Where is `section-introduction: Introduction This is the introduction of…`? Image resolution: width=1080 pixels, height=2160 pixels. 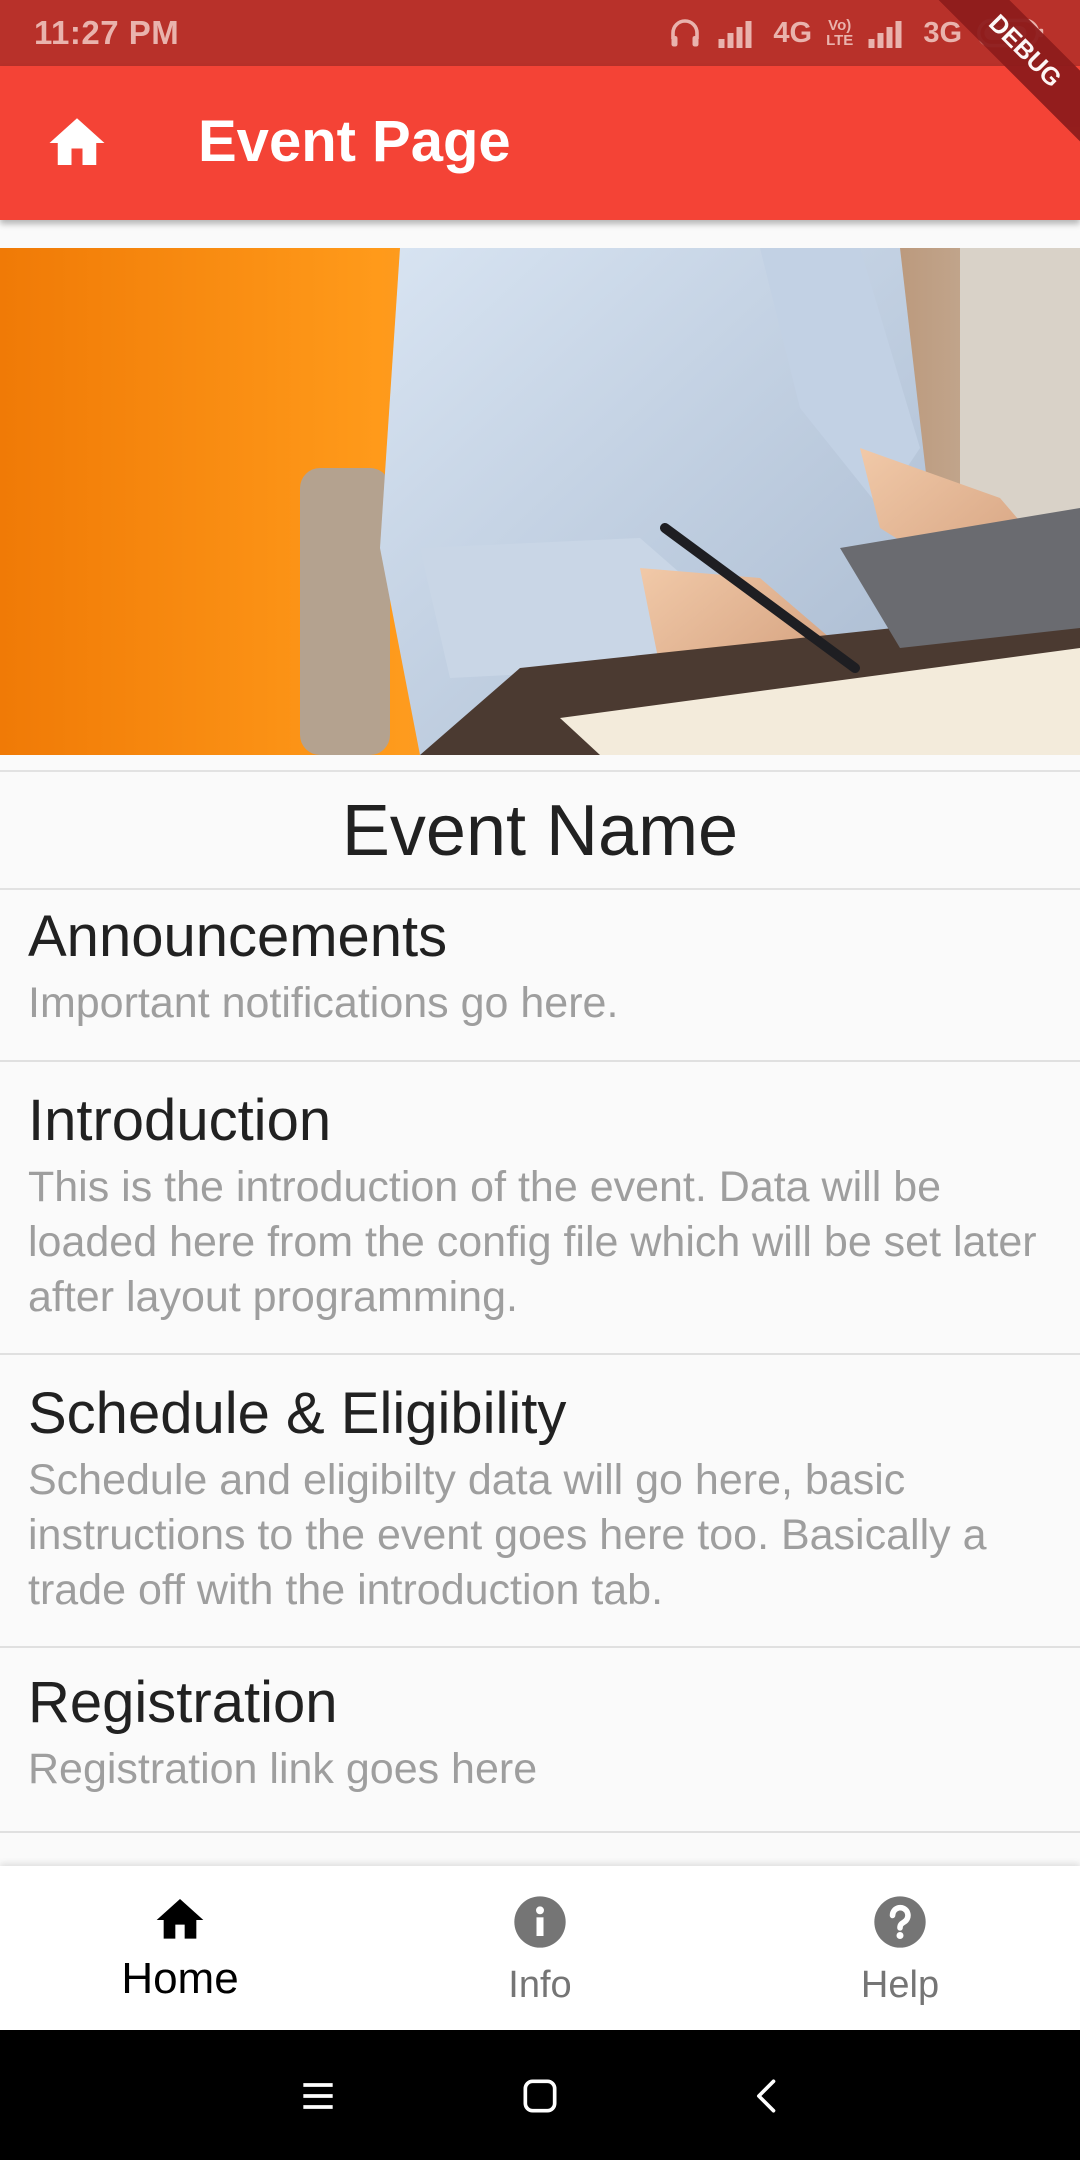 section-introduction: Introduction This is the introduction of… is located at coordinates (540, 1208).